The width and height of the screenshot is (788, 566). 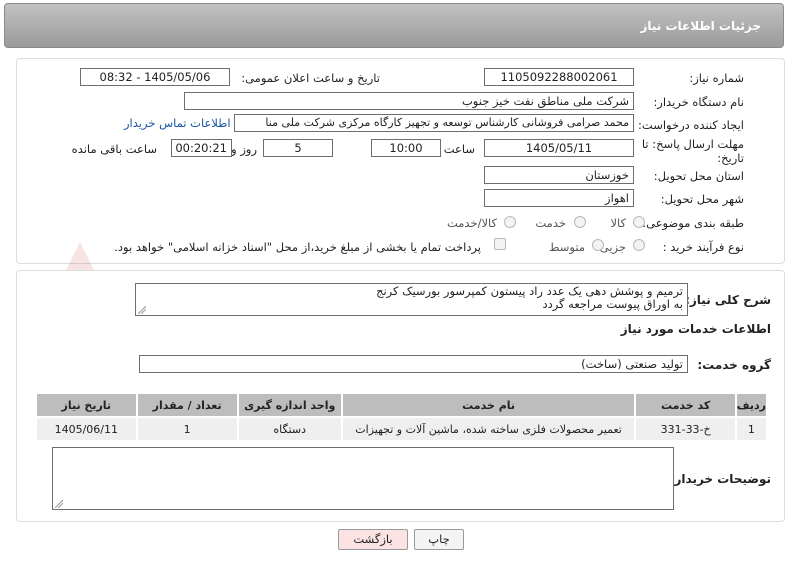 What do you see at coordinates (471, 223) in the screenshot?
I see `category-goods-service-label: کالا/خدمت` at bounding box center [471, 223].